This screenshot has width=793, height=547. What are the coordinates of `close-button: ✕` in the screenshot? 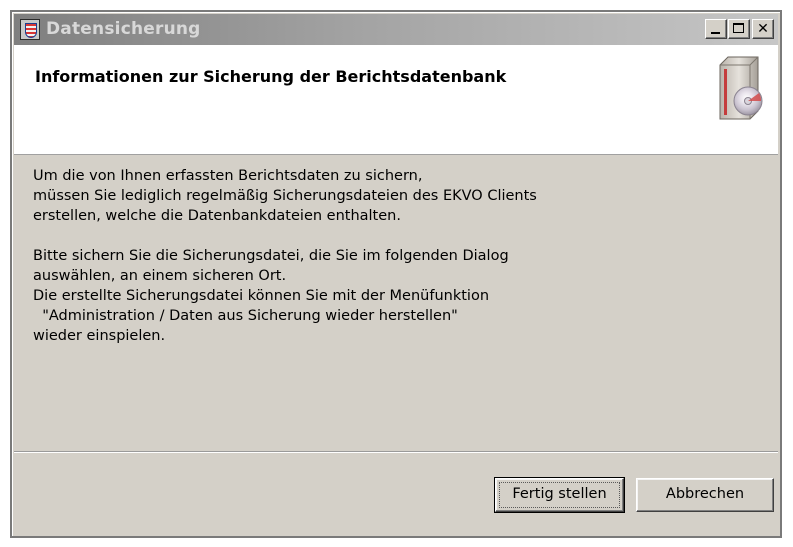 It's located at (763, 29).